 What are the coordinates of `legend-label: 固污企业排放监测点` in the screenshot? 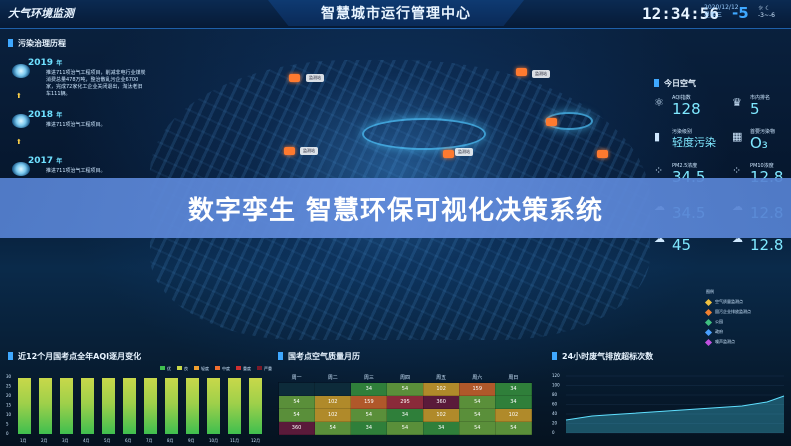 It's located at (733, 311).